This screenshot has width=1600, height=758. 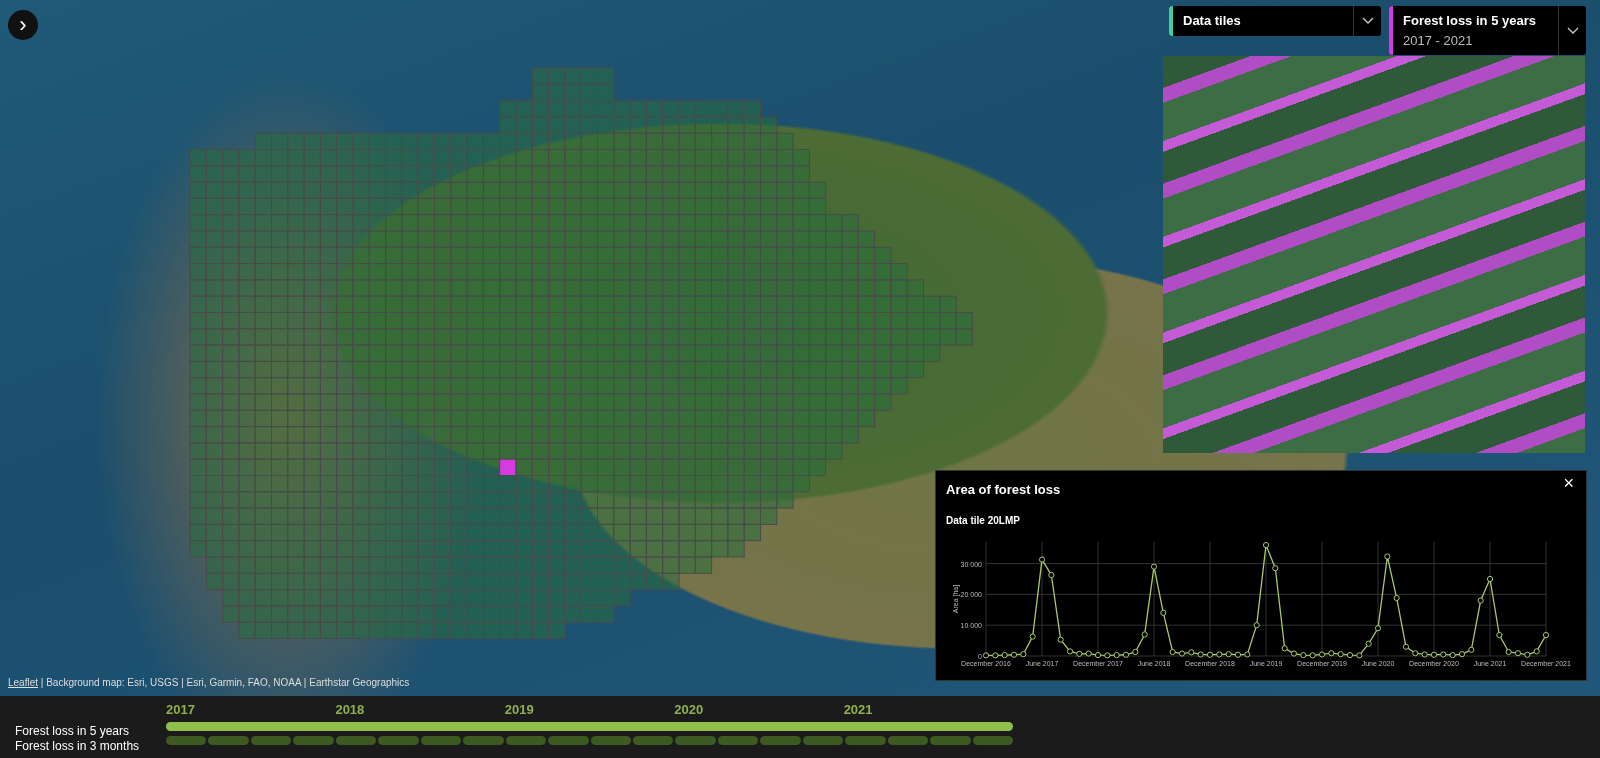 What do you see at coordinates (519, 709) in the screenshot?
I see `year-label: 2019` at bounding box center [519, 709].